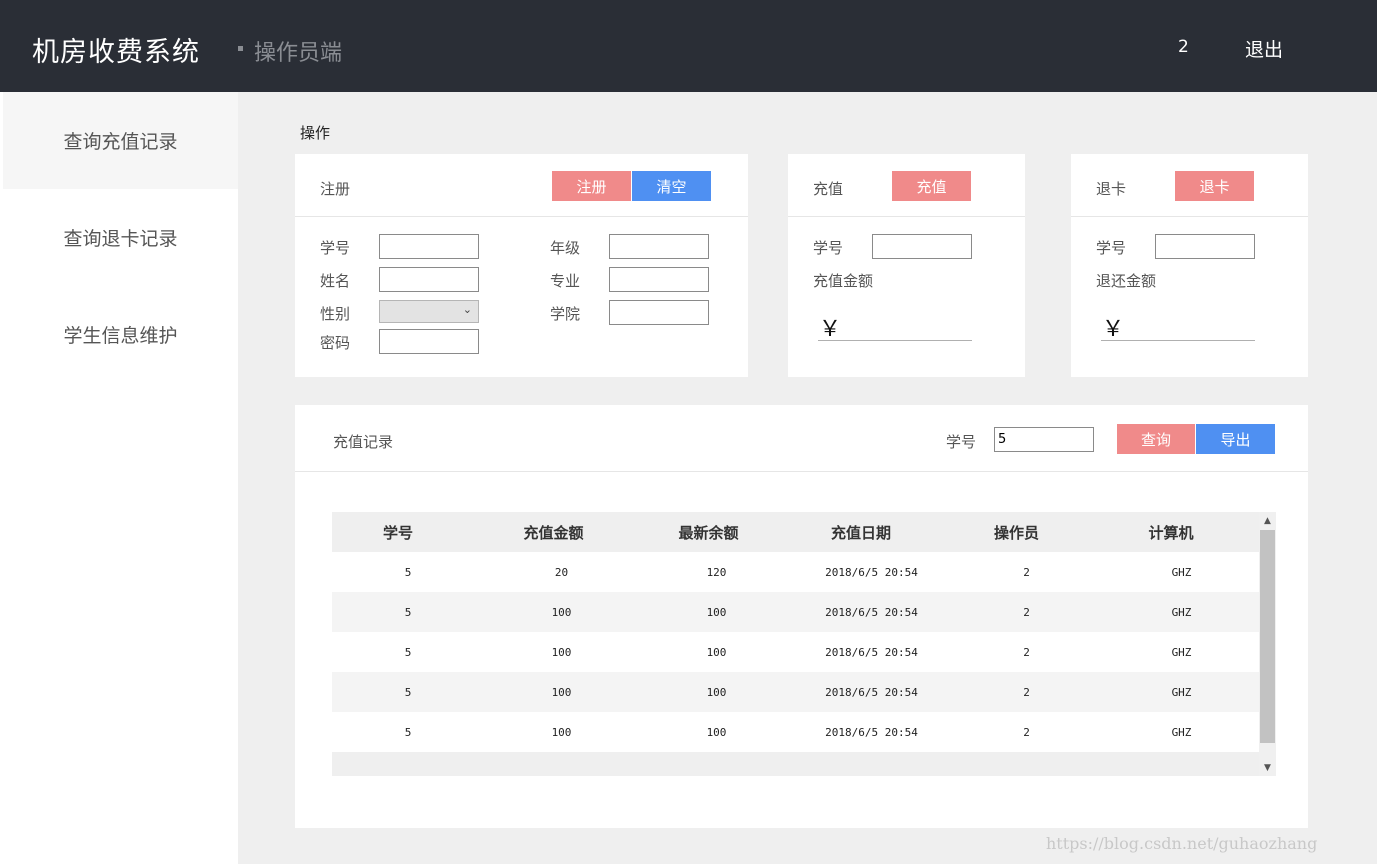 This screenshot has height=864, width=1377. I want to click on cell-balance: 120, so click(716, 572).